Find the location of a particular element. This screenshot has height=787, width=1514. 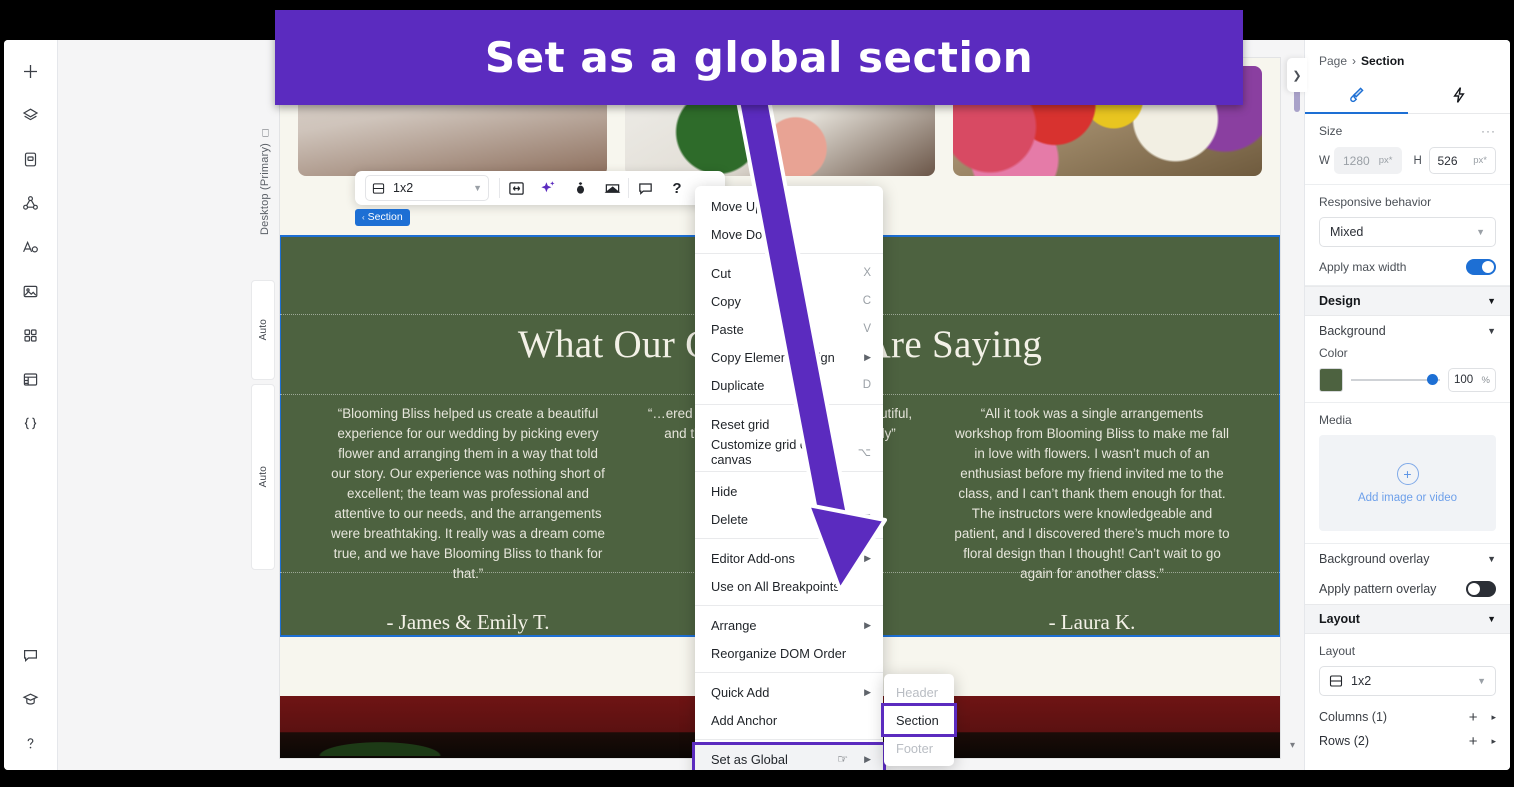

apply-pattern-overlay-toggle is located at coordinates (1481, 589).